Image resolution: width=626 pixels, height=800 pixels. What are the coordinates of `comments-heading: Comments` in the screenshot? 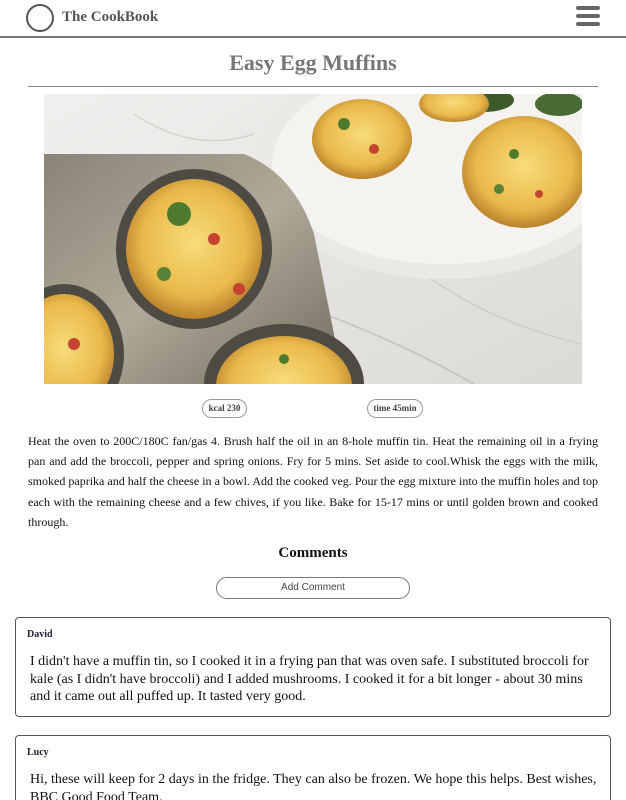 It's located at (313, 553).